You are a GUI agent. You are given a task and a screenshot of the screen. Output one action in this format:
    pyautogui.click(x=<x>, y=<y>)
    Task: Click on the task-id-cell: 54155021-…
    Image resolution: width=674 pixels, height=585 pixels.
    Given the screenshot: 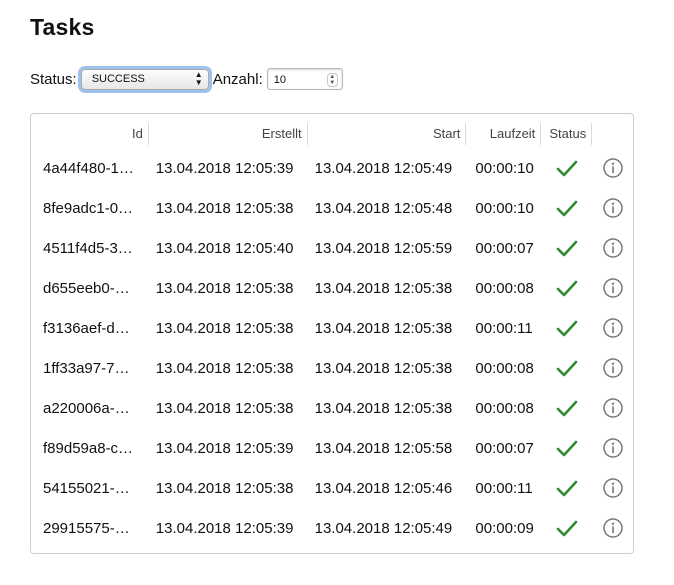 What is the action you would take?
    pyautogui.click(x=86, y=488)
    